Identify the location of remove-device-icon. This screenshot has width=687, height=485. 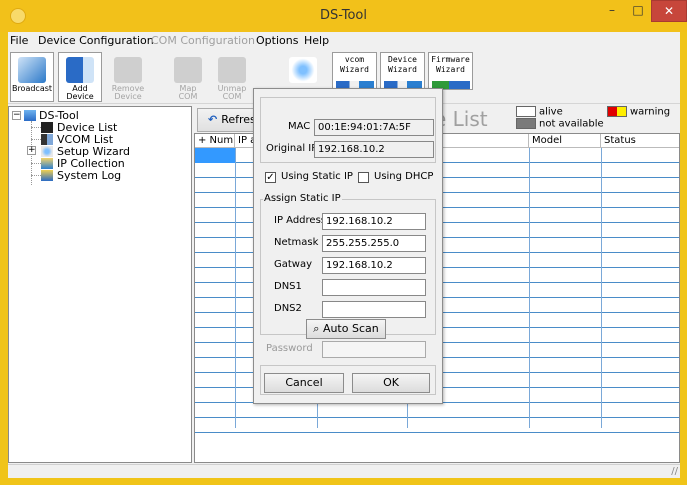
(128, 70).